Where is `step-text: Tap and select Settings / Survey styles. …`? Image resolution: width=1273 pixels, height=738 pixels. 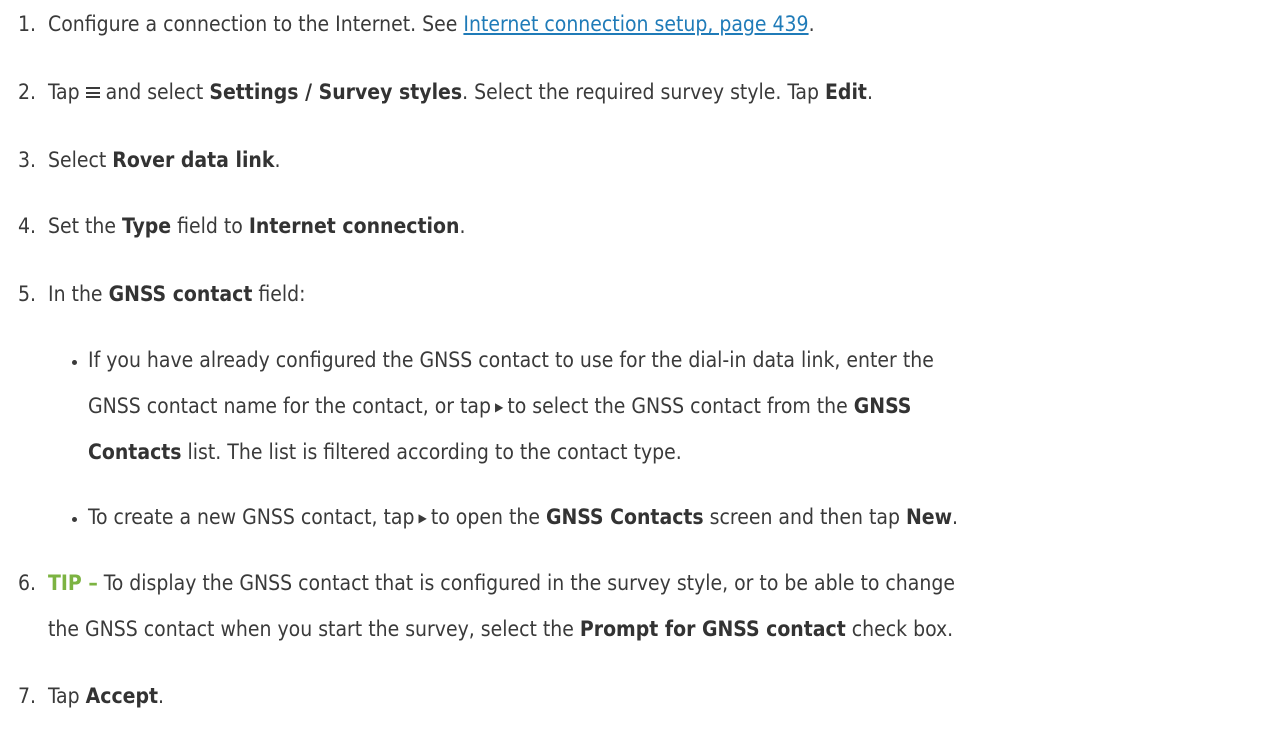
step-text: Tap and select Settings / Survey styles. … is located at coordinates (460, 92).